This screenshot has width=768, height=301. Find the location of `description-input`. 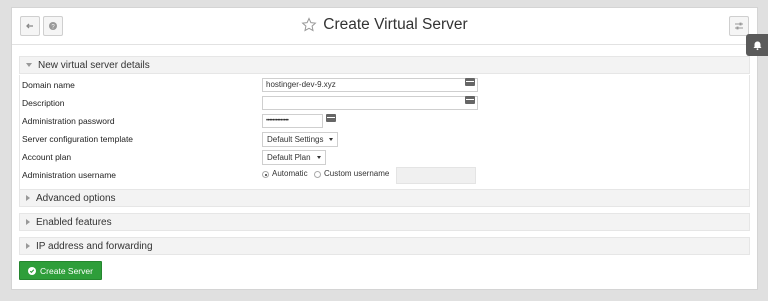

description-input is located at coordinates (370, 103).